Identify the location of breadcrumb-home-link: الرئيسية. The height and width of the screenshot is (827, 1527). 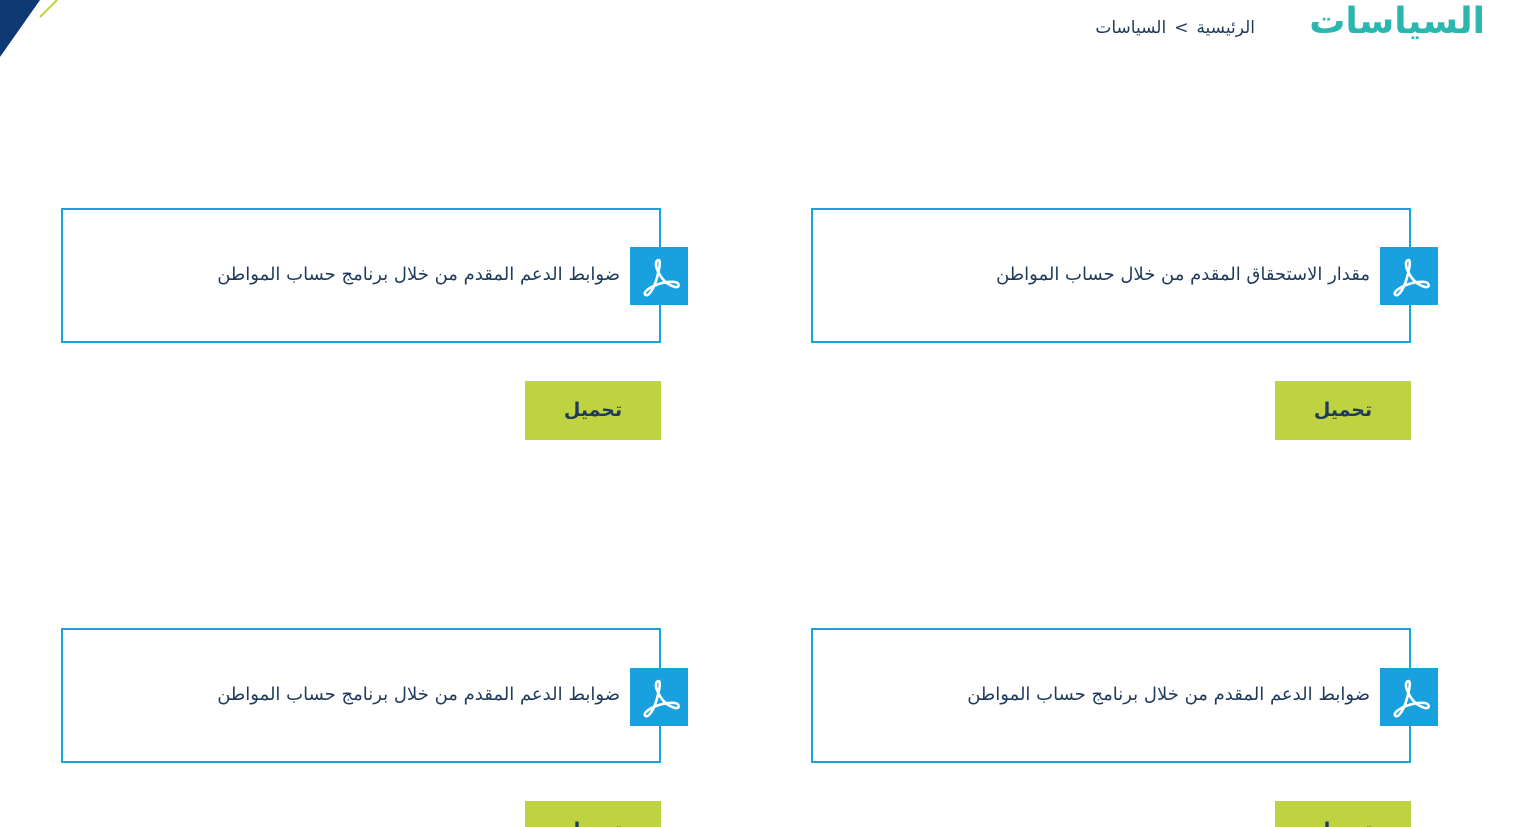
(1225, 28).